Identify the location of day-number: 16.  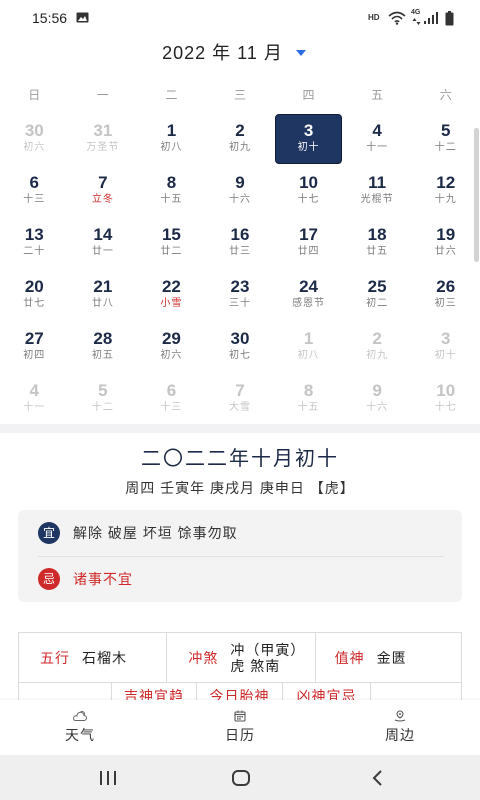
(240, 234).